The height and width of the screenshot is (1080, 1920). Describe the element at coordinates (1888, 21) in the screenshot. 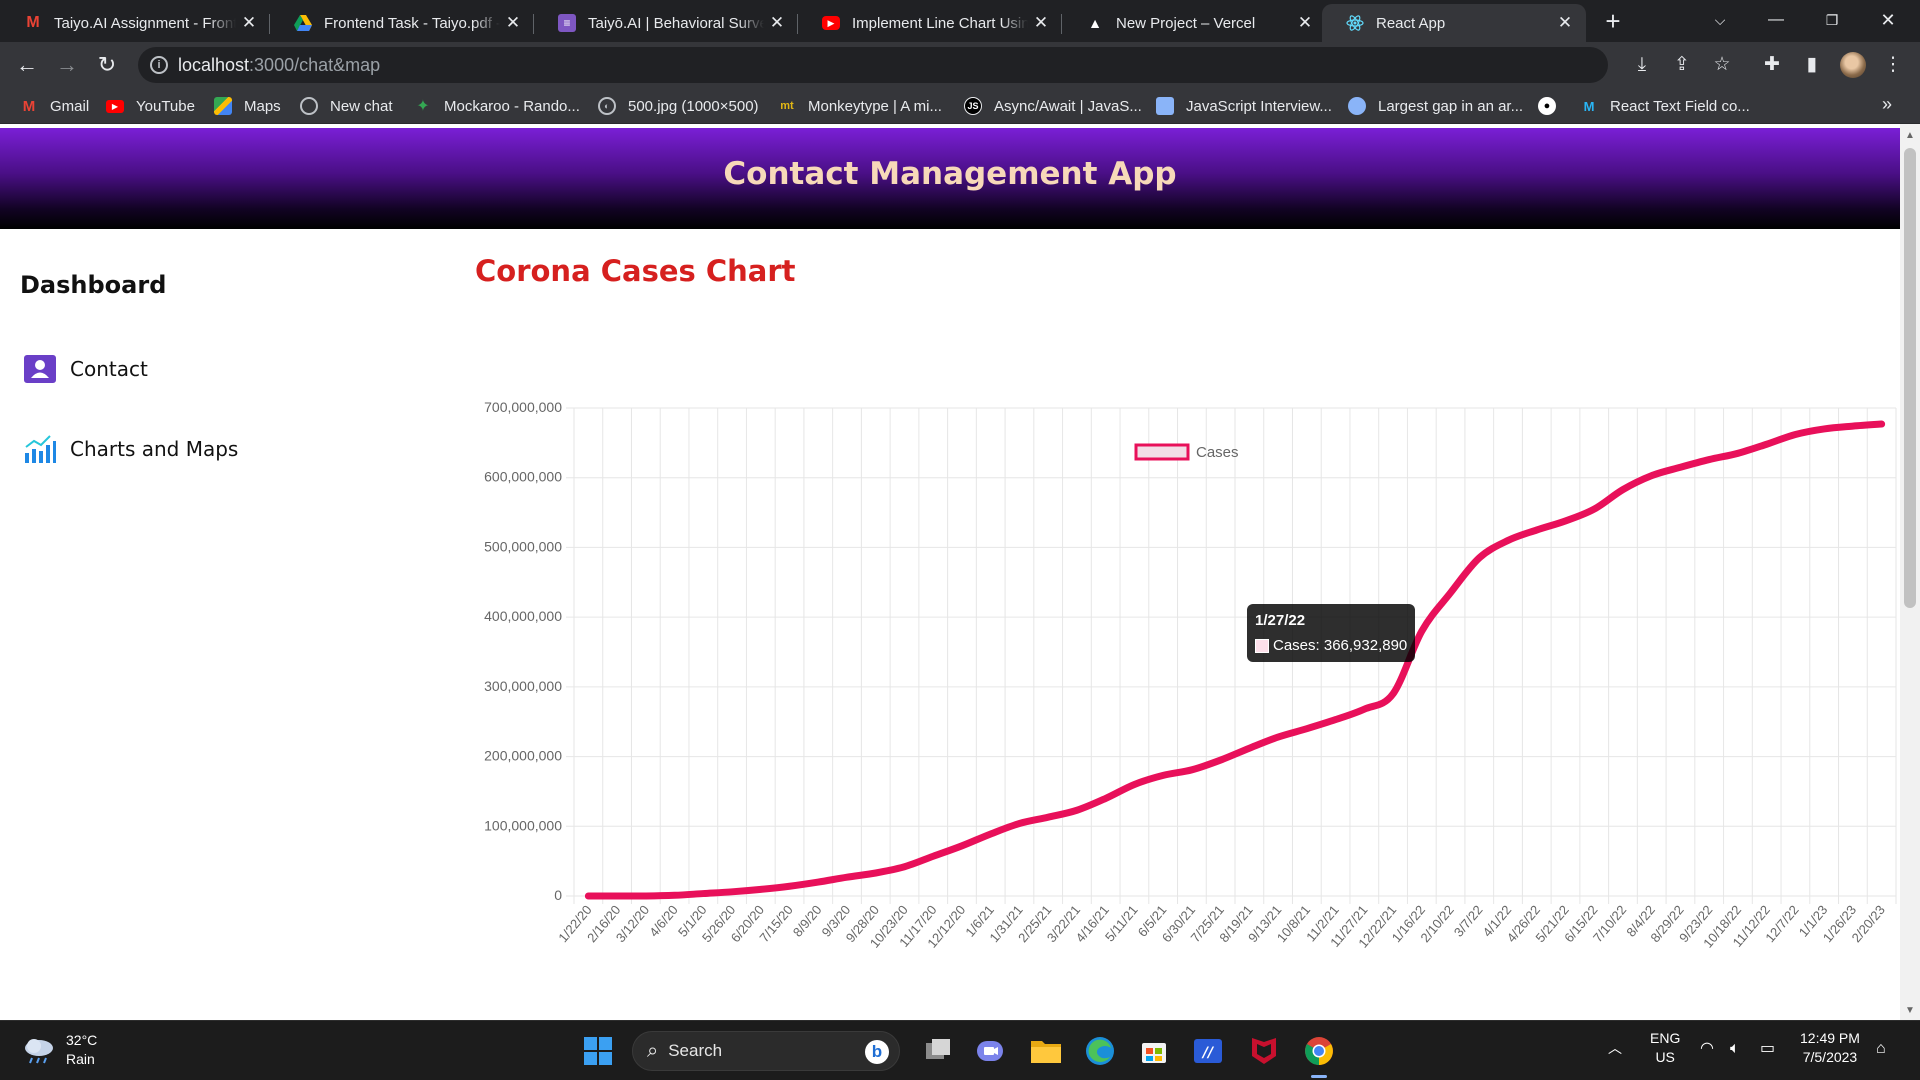

I see `close-window-button: ✕` at that location.